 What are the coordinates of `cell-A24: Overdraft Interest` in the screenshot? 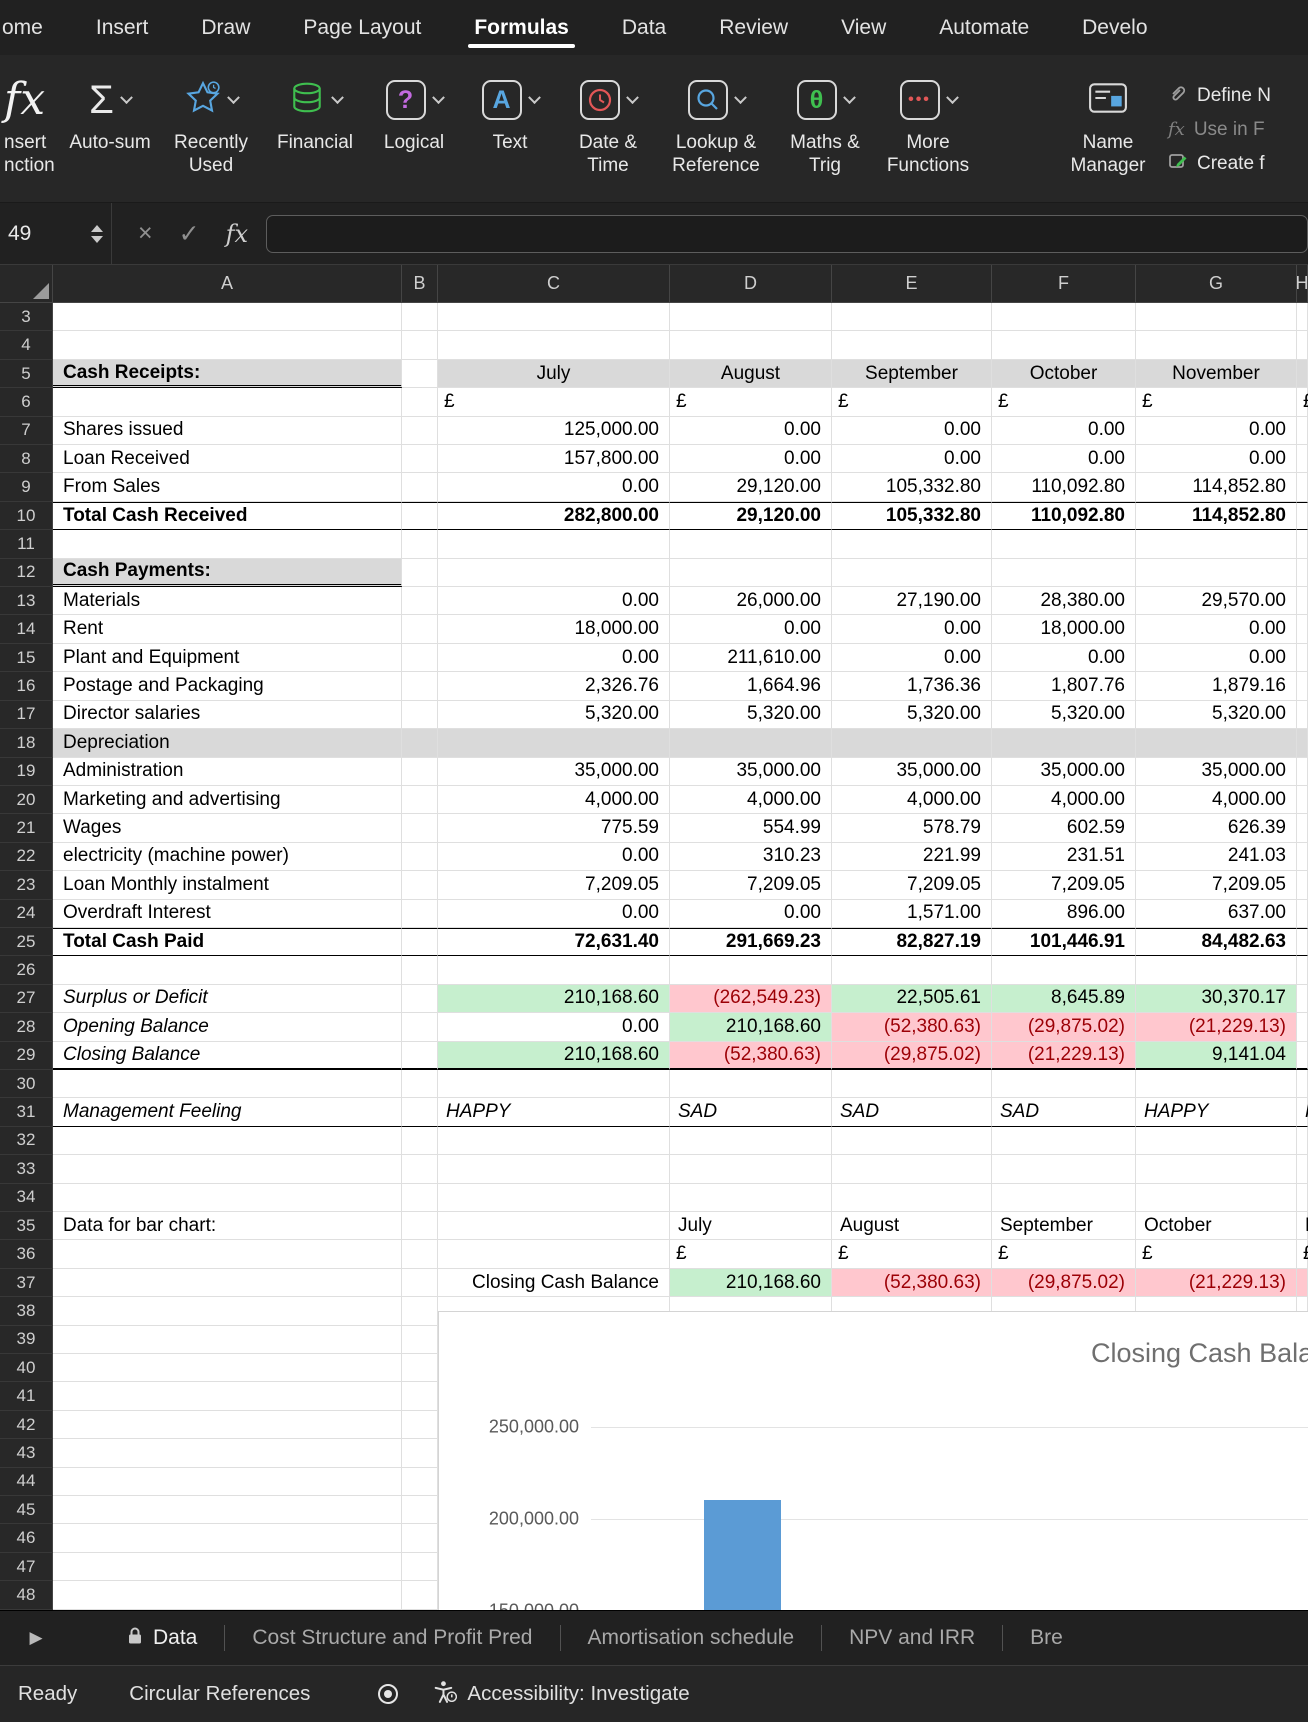 It's located at (227, 913).